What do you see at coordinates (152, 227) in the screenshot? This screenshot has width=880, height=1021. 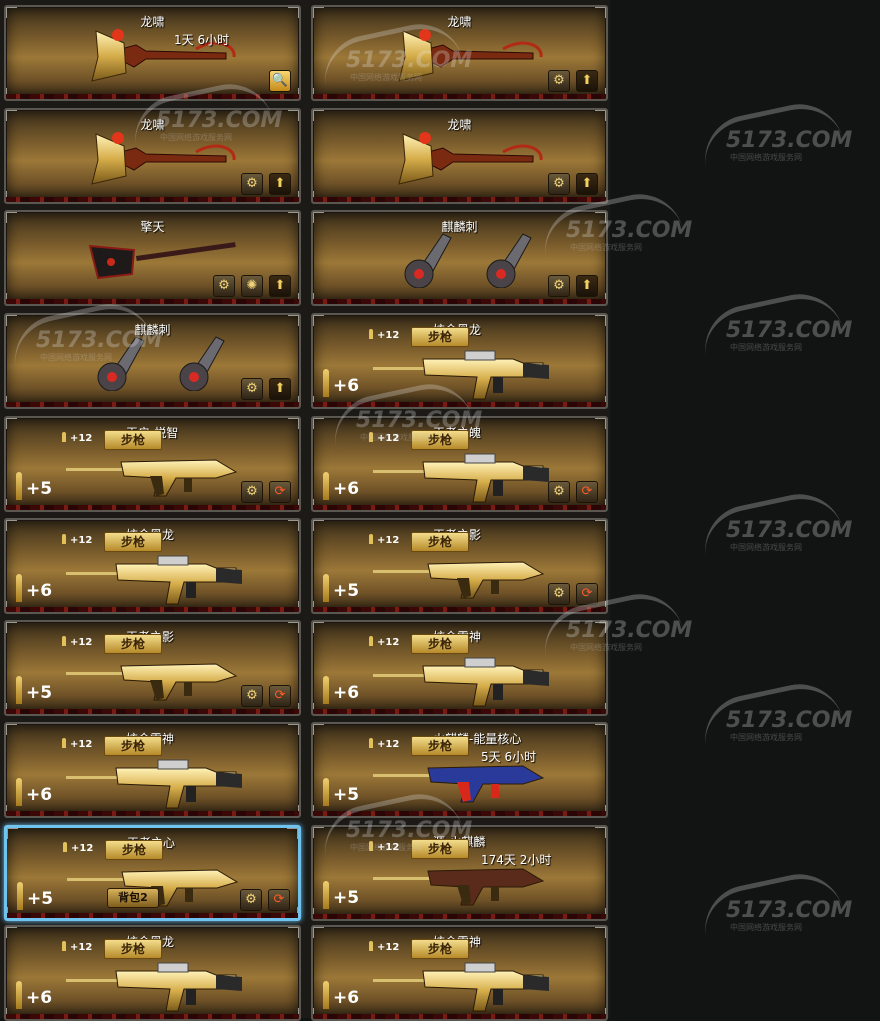 I see `weapon-name: 擎天` at bounding box center [152, 227].